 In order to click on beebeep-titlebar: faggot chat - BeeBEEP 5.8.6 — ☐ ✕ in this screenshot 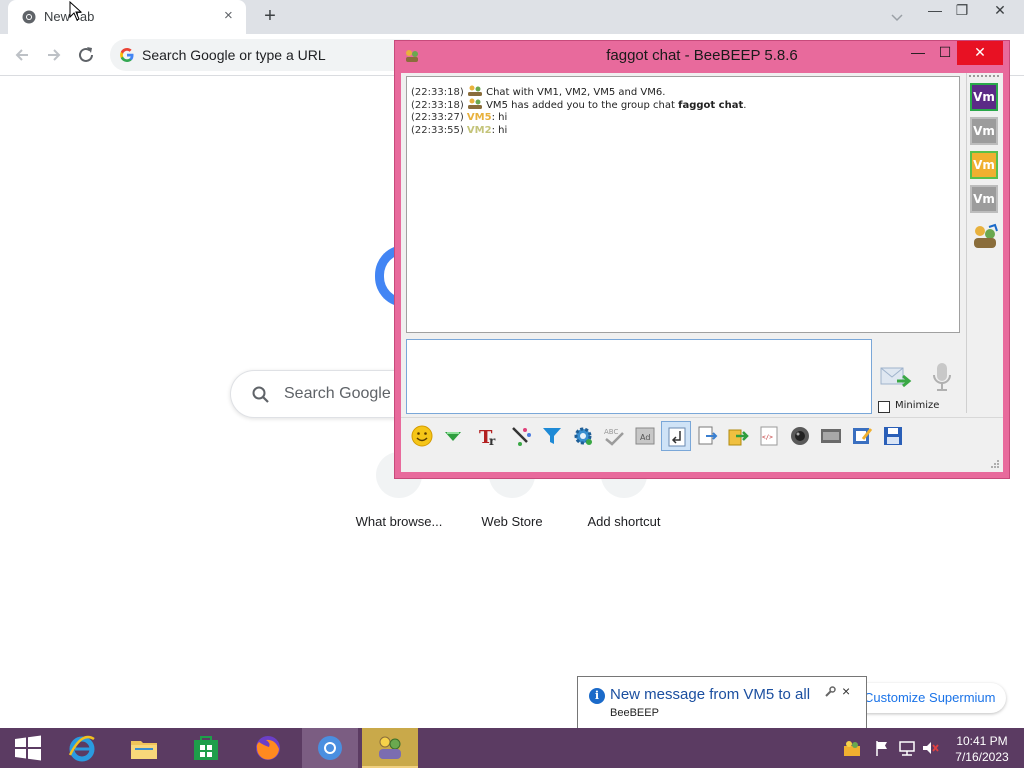, I will do `click(702, 56)`.